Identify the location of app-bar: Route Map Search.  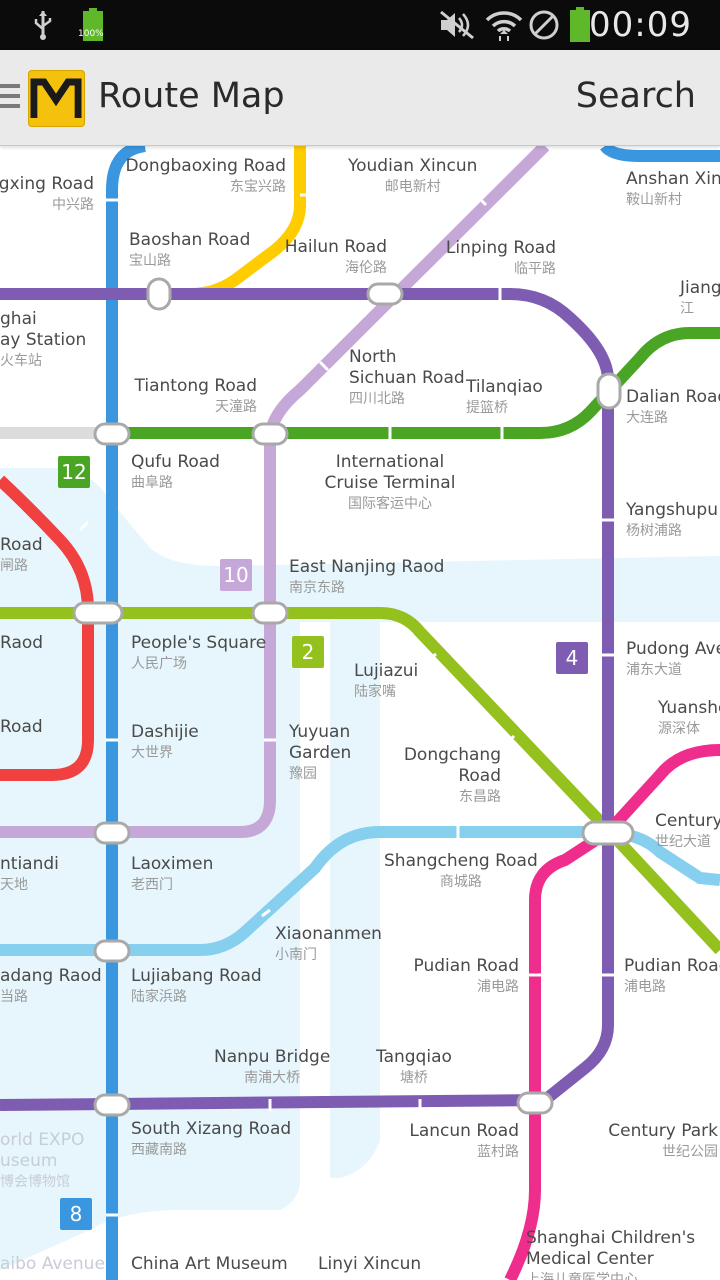
(360, 98).